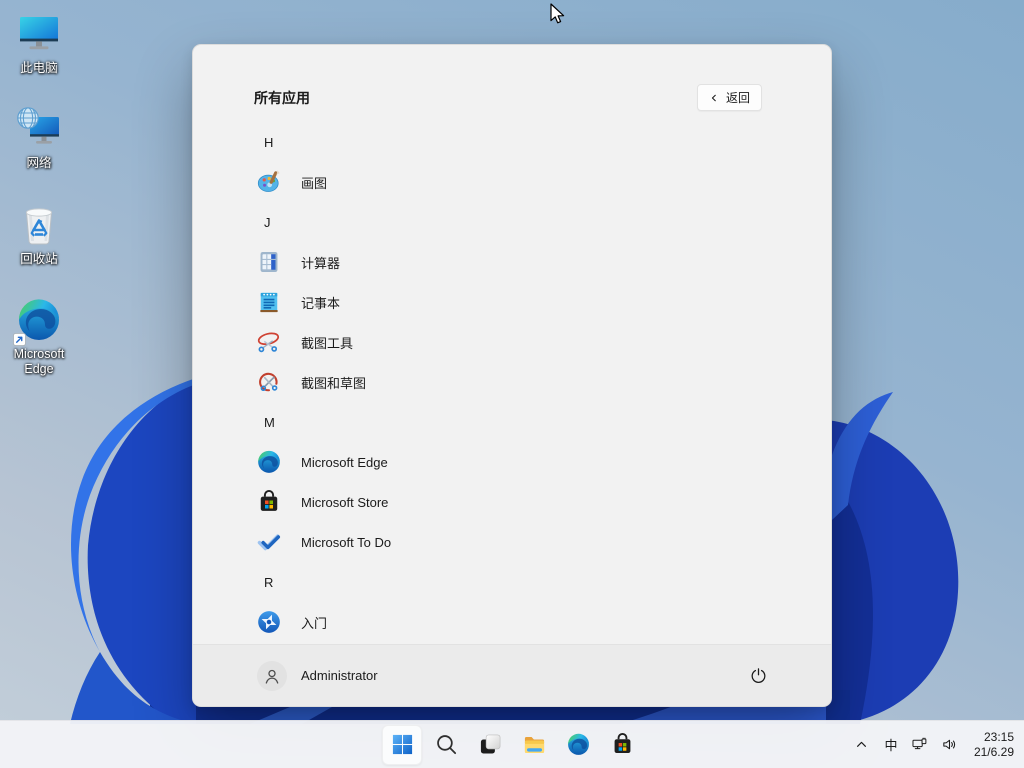 The width and height of the screenshot is (1024, 768). I want to click on tray-date: 21/6.29, so click(993, 751).